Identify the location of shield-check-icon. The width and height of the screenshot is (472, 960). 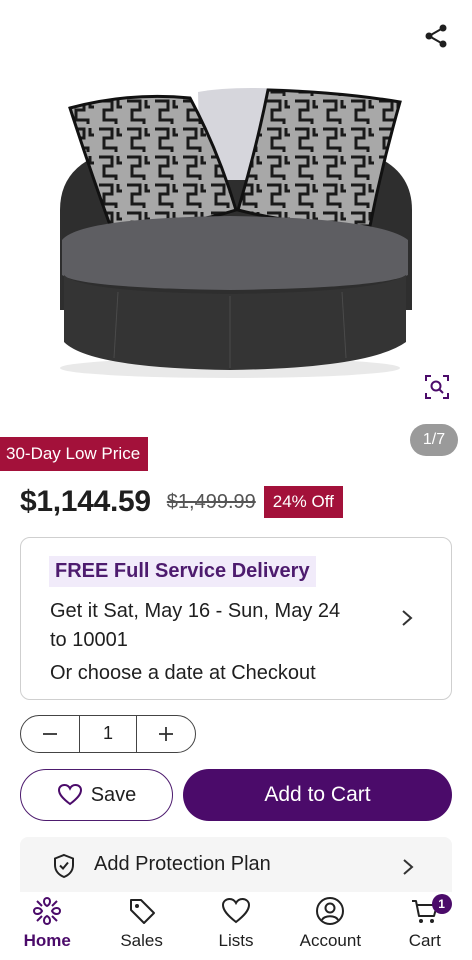
(64, 866).